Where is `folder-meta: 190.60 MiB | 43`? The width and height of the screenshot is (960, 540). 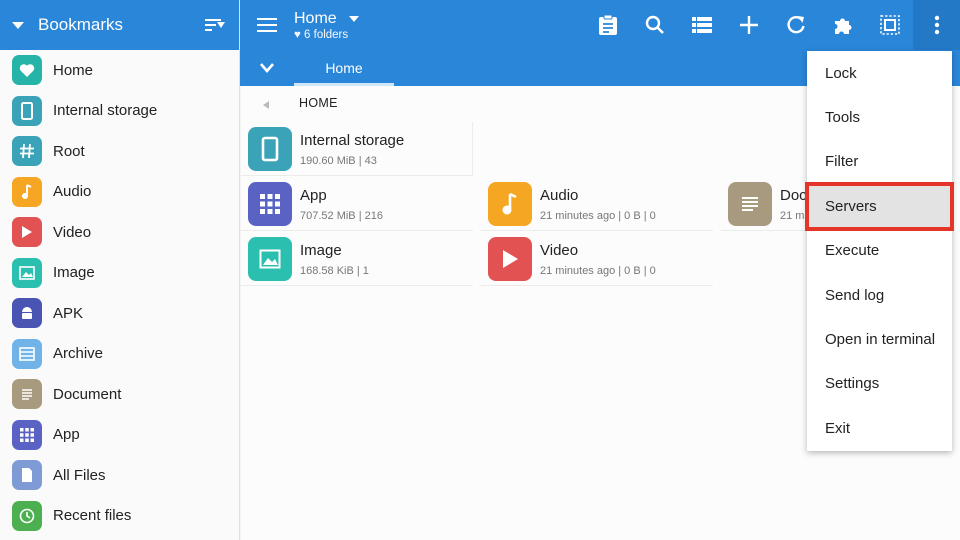
folder-meta: 190.60 MiB | 43 is located at coordinates (338, 161).